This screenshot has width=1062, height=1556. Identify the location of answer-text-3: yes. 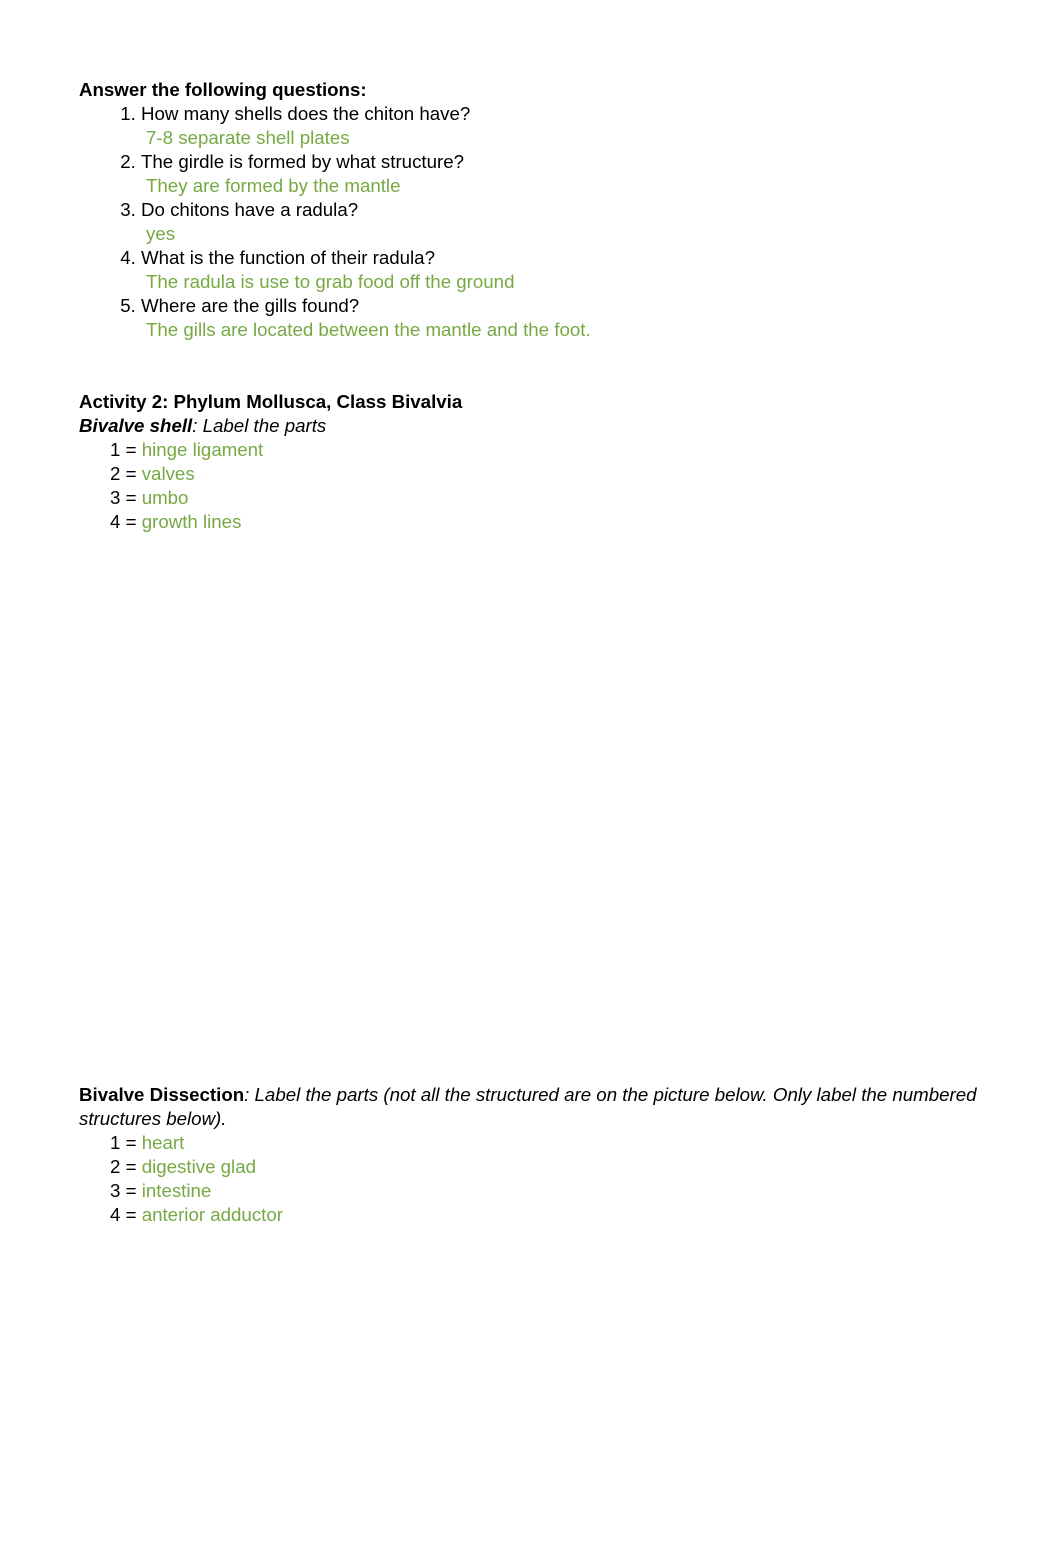
(161, 233).